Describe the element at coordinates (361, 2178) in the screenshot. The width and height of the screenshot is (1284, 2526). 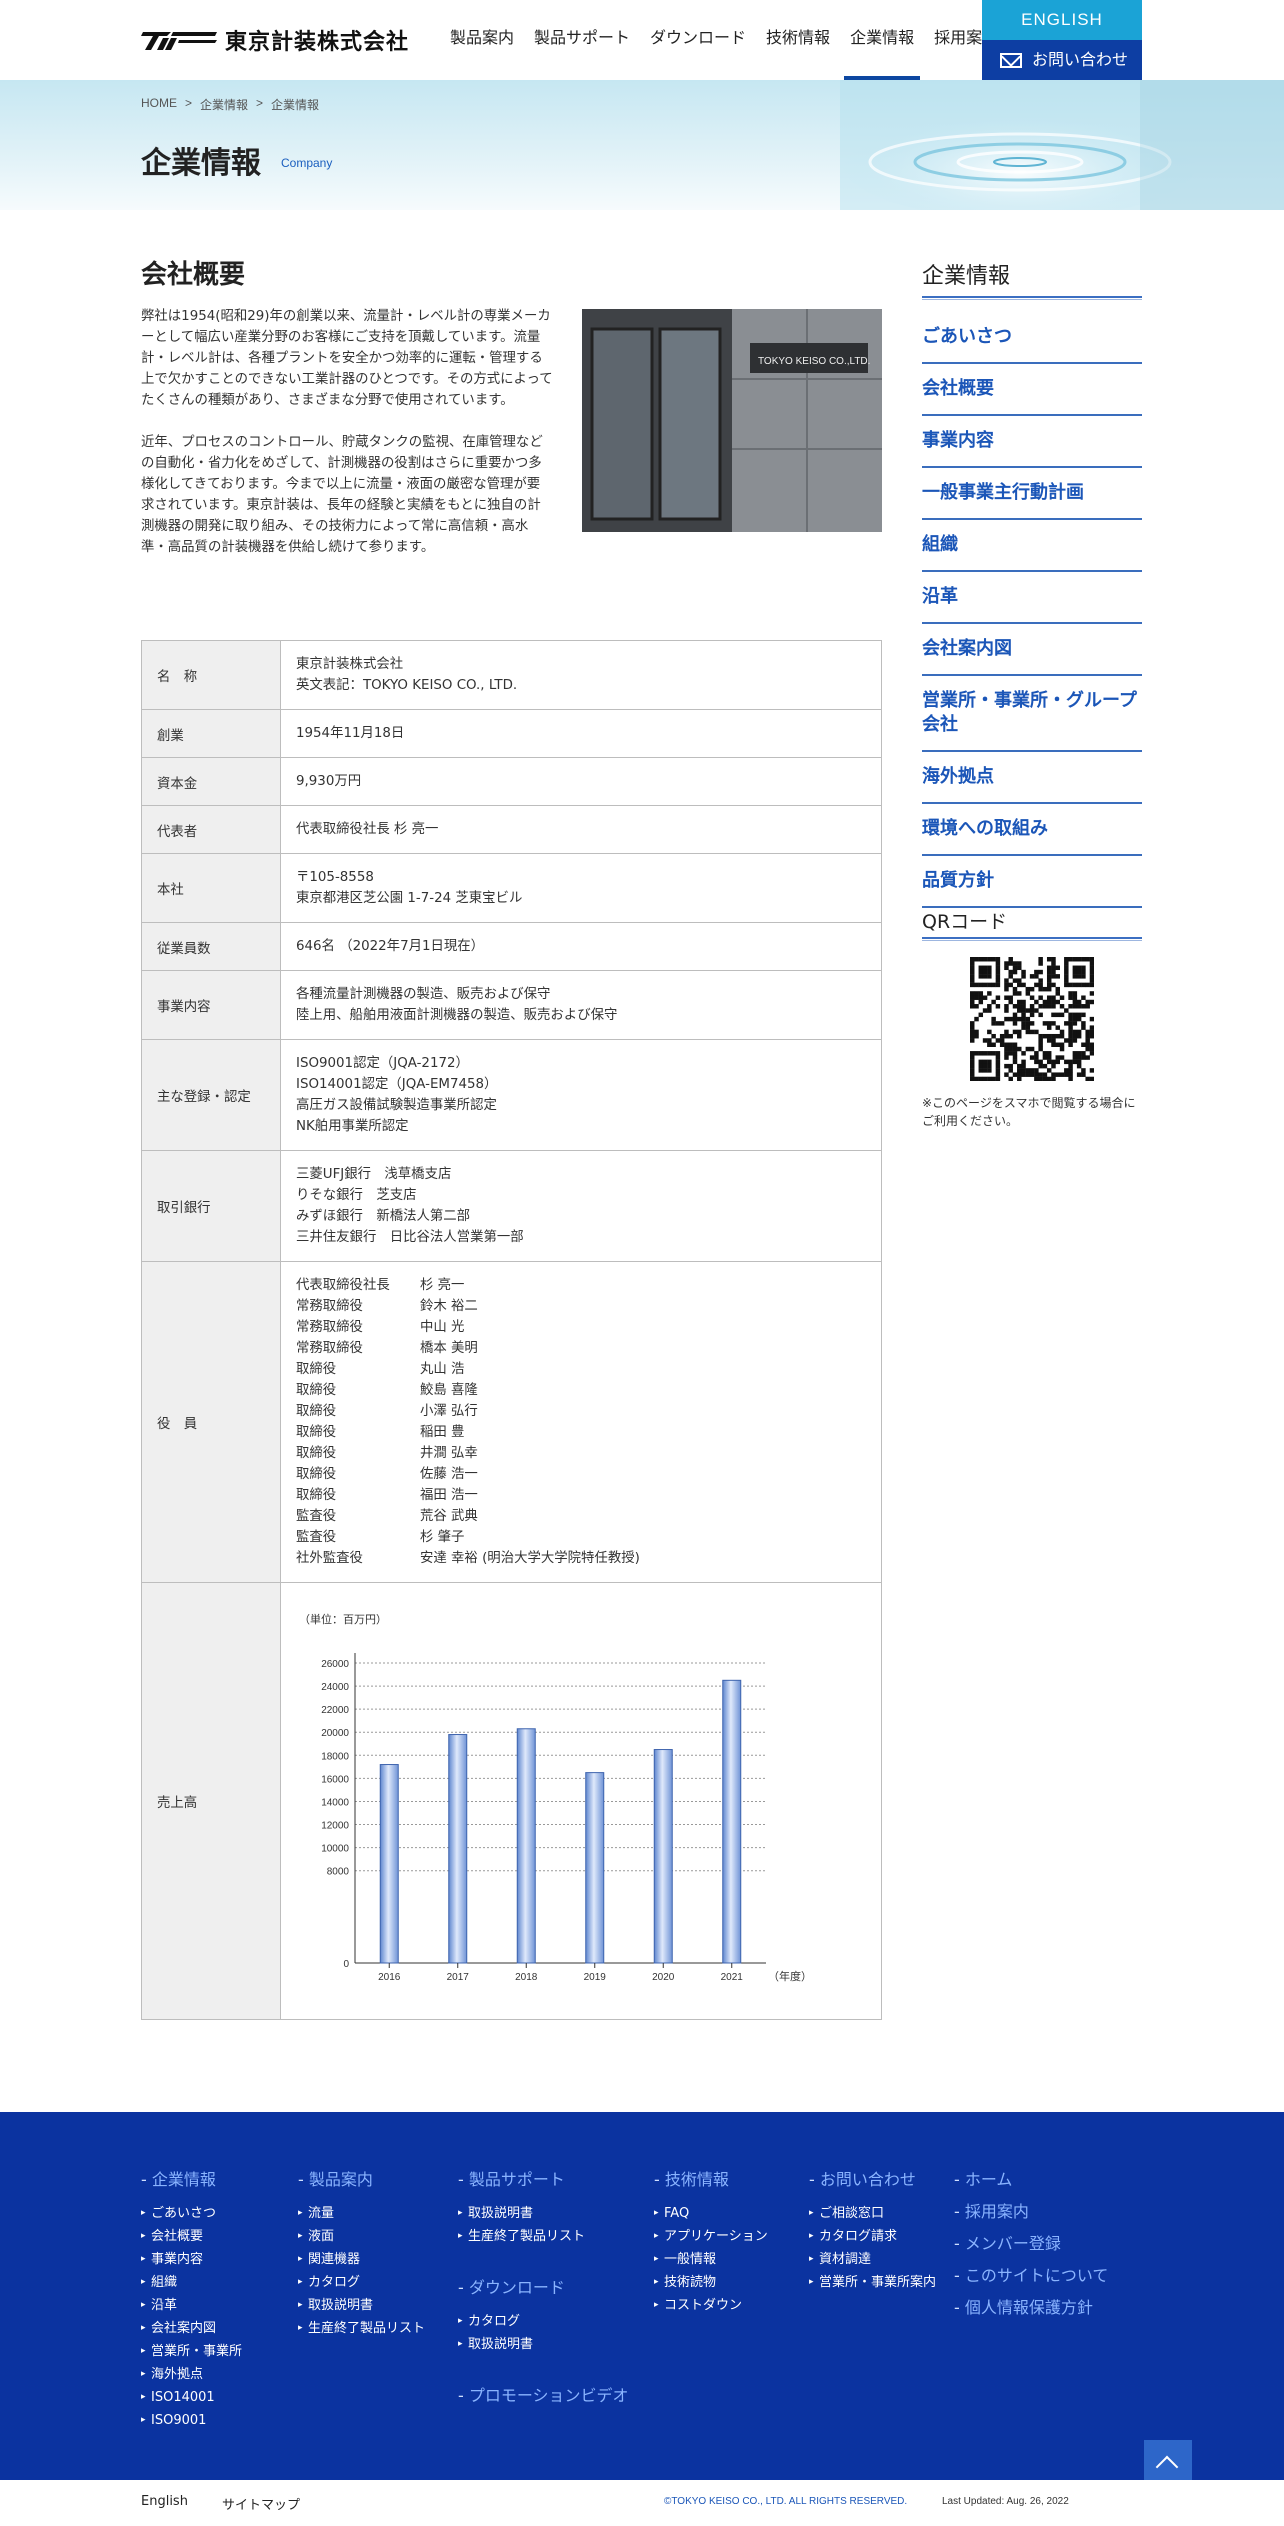
I see `footer-heading: 製品案内` at that location.